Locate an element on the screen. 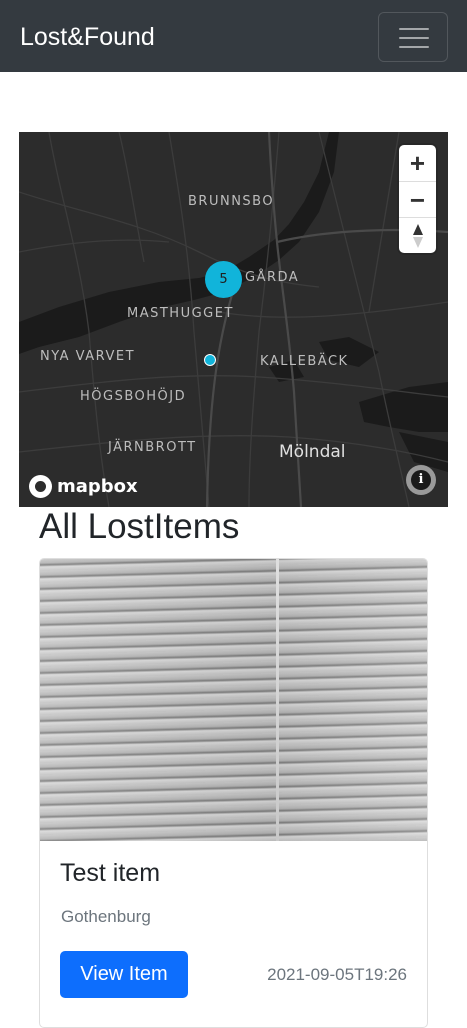 This screenshot has height=1028, width=467. zoom-in-button: + is located at coordinates (417, 163).